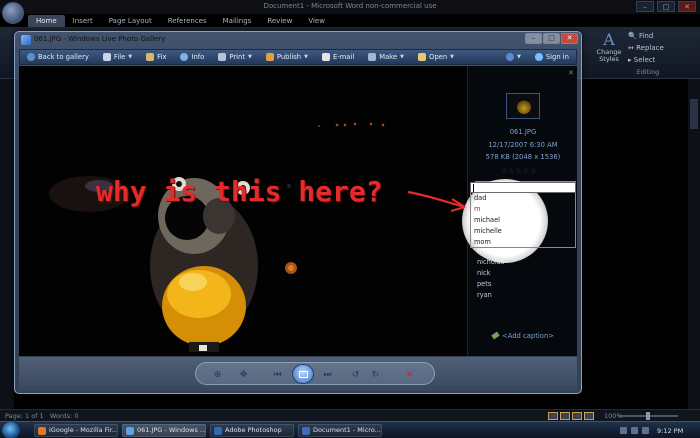 The height and width of the screenshot is (438, 700). I want to click on start-button, so click(11, 430).